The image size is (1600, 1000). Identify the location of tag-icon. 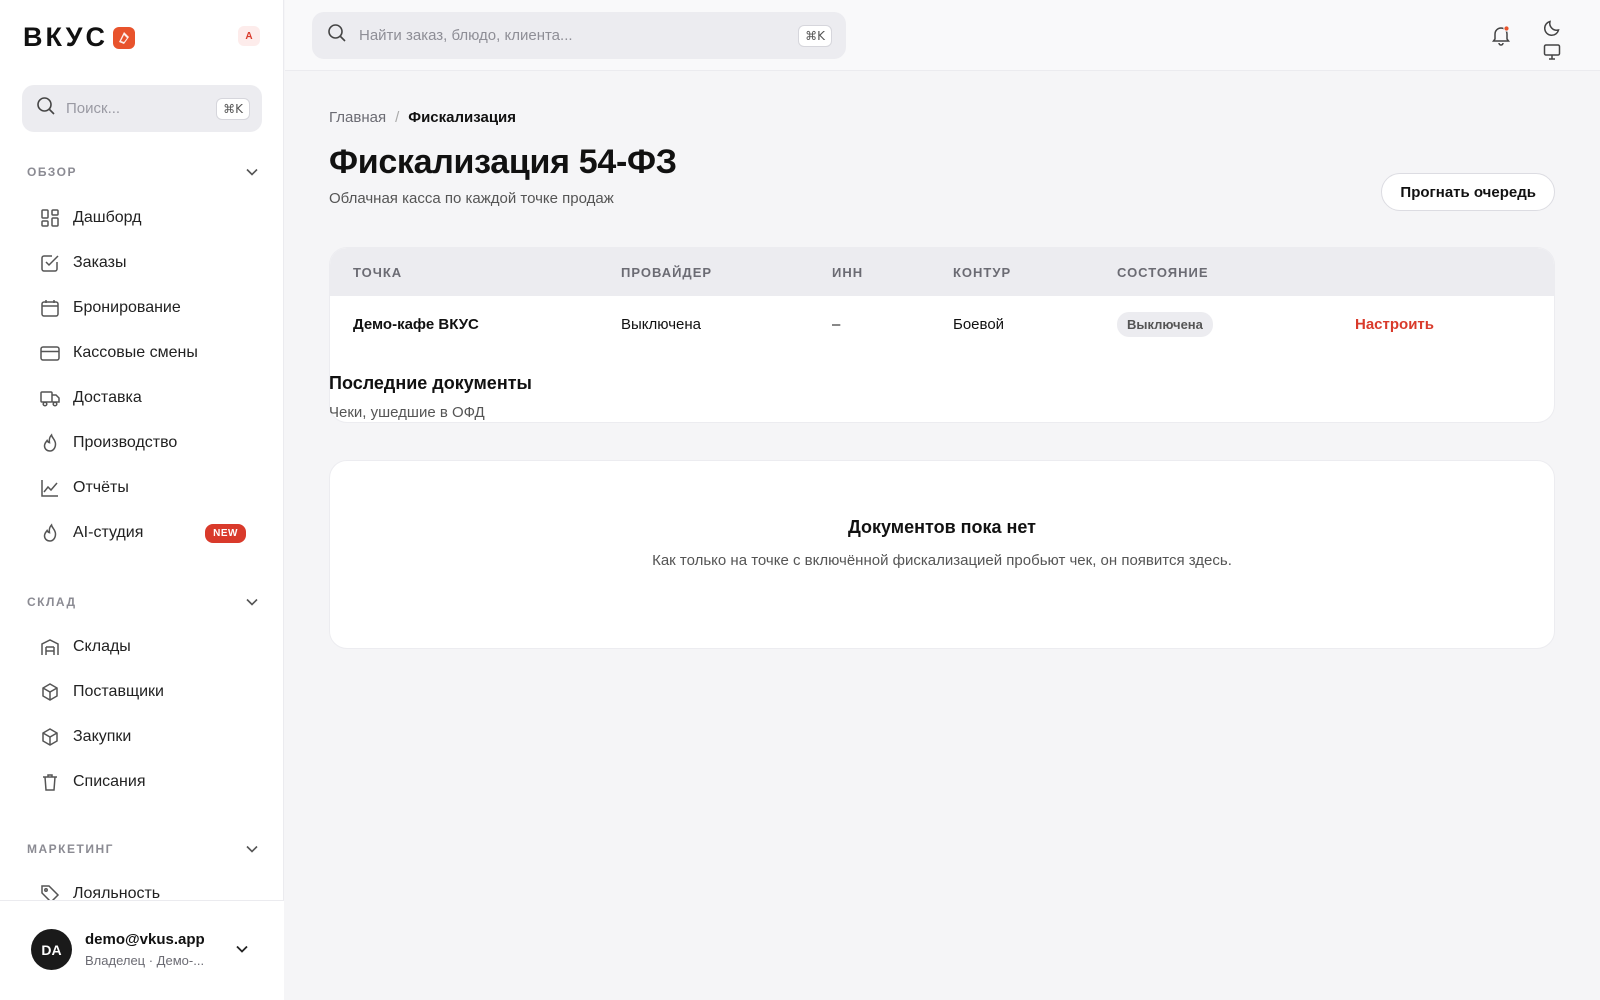
(50, 892).